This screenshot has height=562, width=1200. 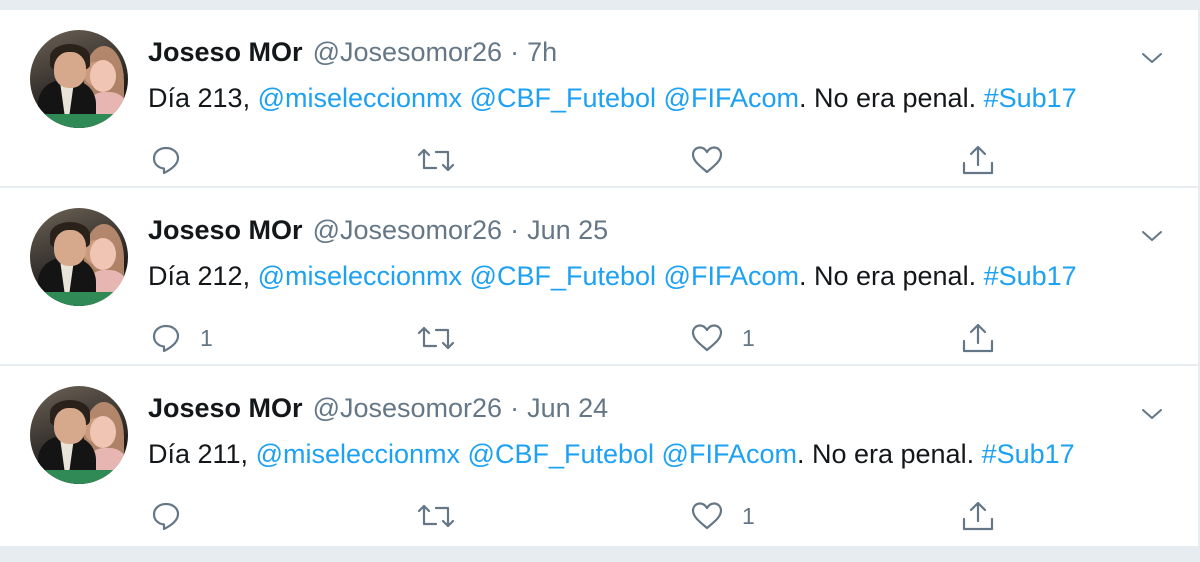 What do you see at coordinates (567, 408) in the screenshot?
I see `timestamp: Jun 24` at bounding box center [567, 408].